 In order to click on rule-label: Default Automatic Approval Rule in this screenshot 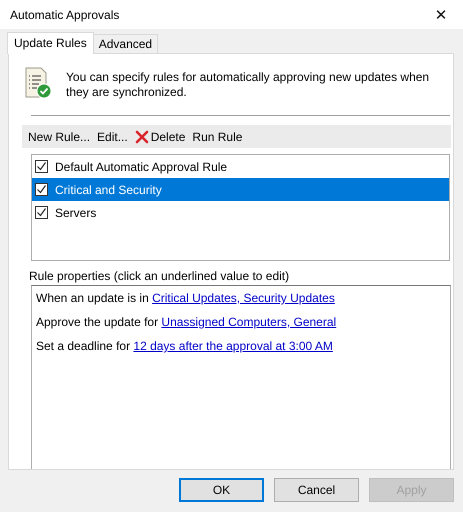, I will do `click(141, 167)`.